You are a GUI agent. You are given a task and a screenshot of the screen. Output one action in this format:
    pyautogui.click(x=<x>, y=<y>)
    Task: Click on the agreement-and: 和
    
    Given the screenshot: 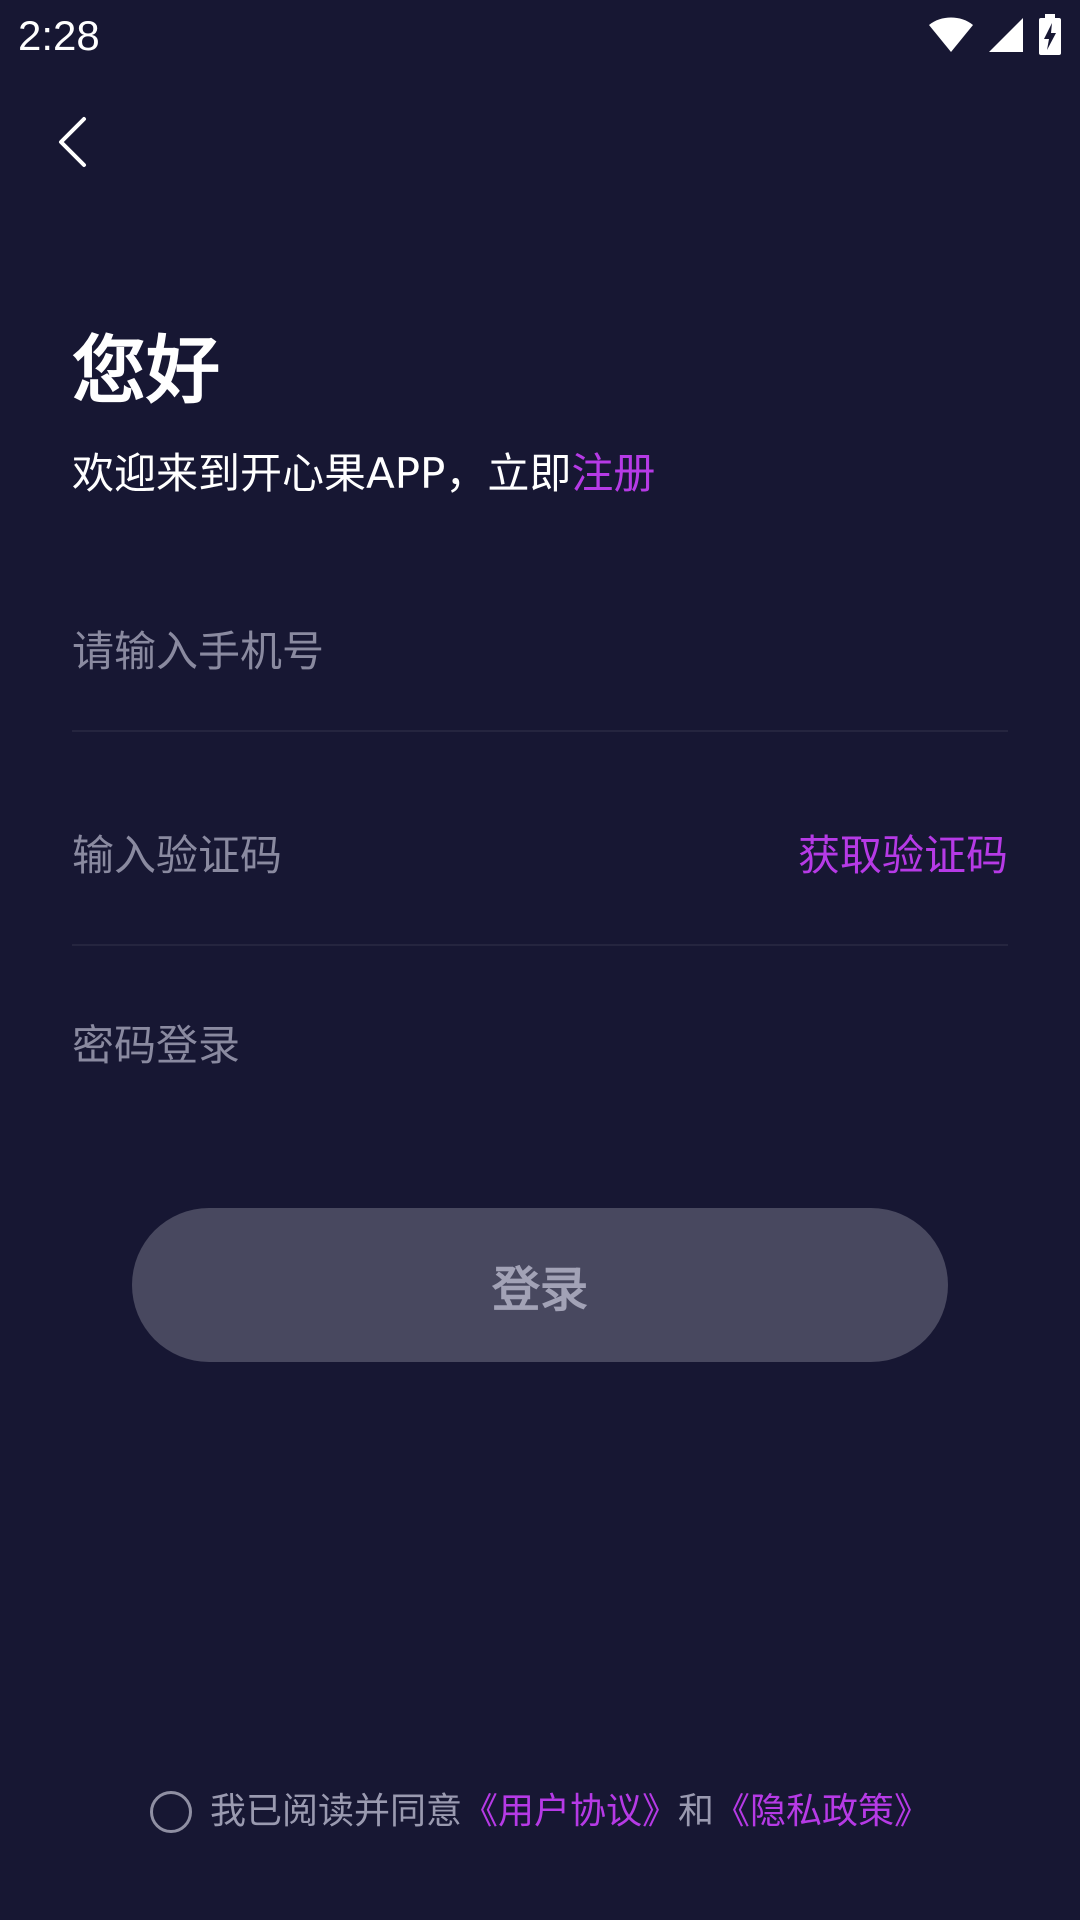 What is the action you would take?
    pyautogui.click(x=696, y=1811)
    